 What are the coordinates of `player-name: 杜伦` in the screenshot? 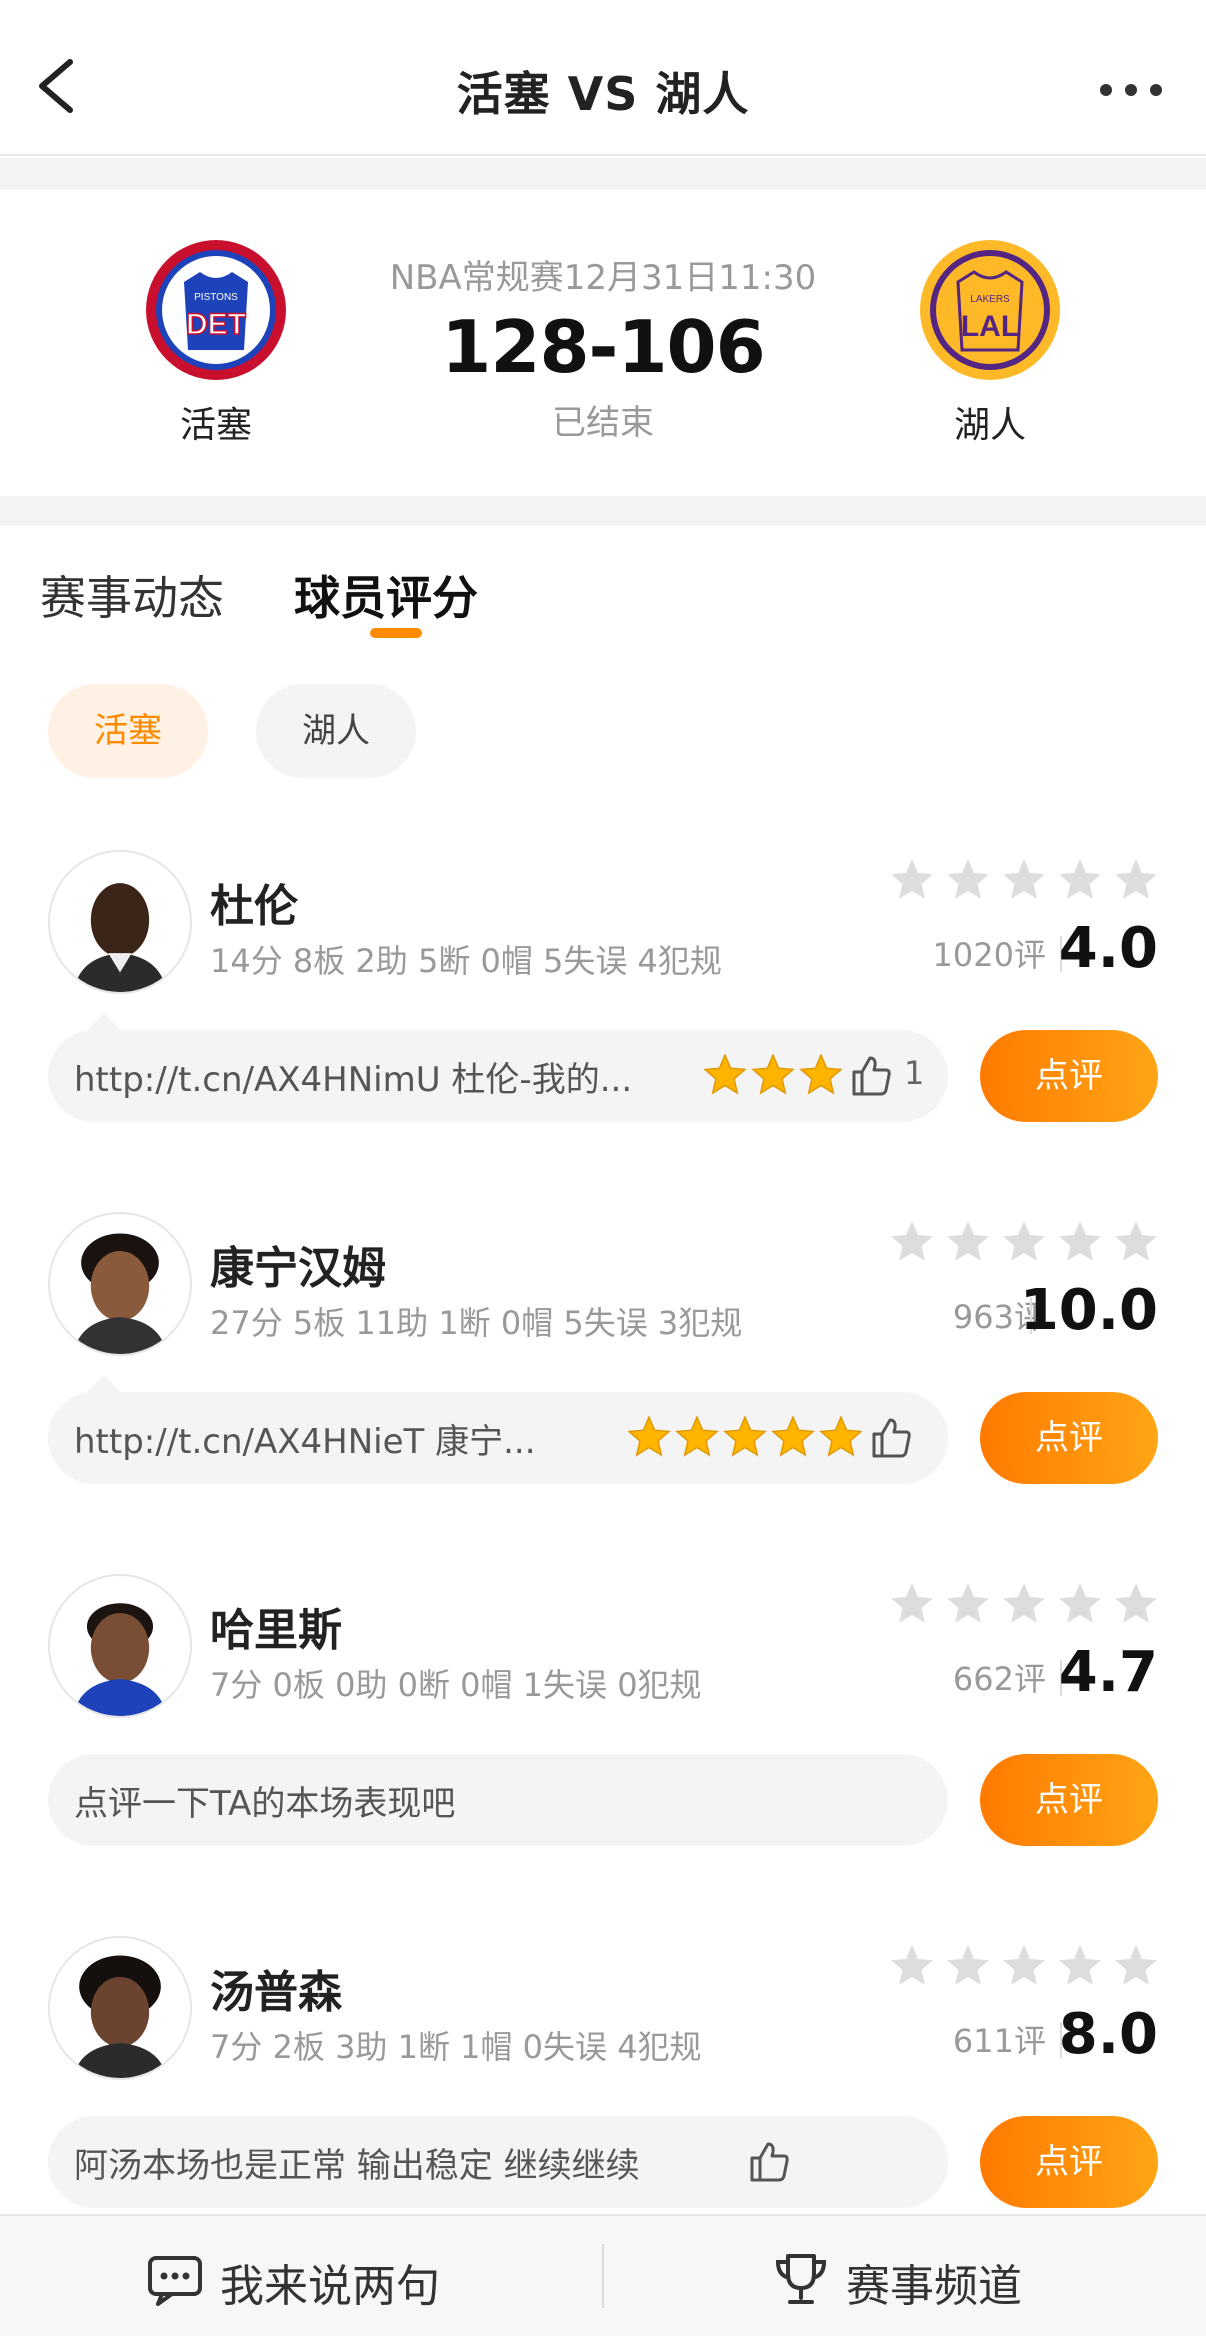 It's located at (254, 906).